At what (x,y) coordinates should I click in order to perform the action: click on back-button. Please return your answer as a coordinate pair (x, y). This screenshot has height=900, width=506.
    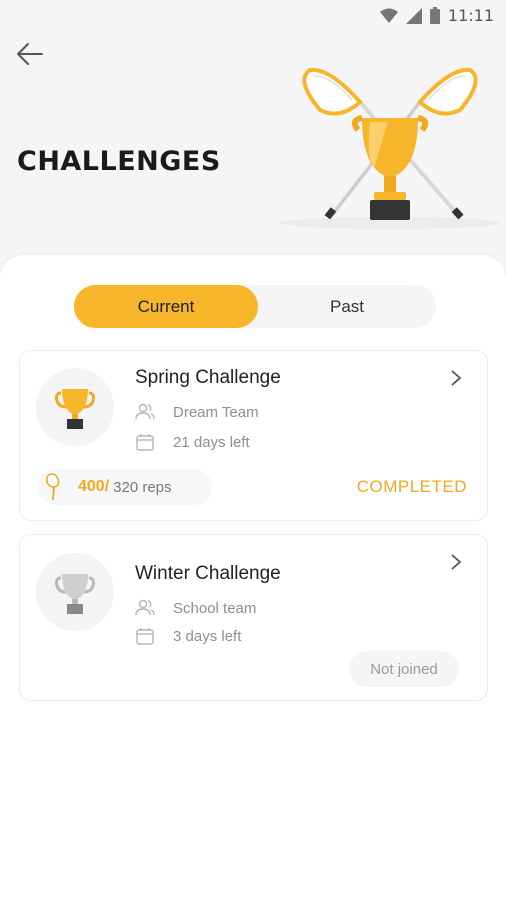
    Looking at the image, I should click on (30, 54).